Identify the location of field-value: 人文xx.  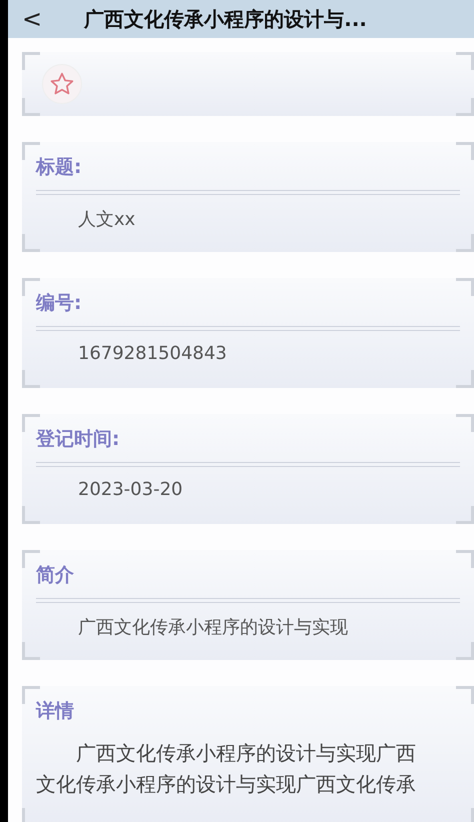
(106, 220).